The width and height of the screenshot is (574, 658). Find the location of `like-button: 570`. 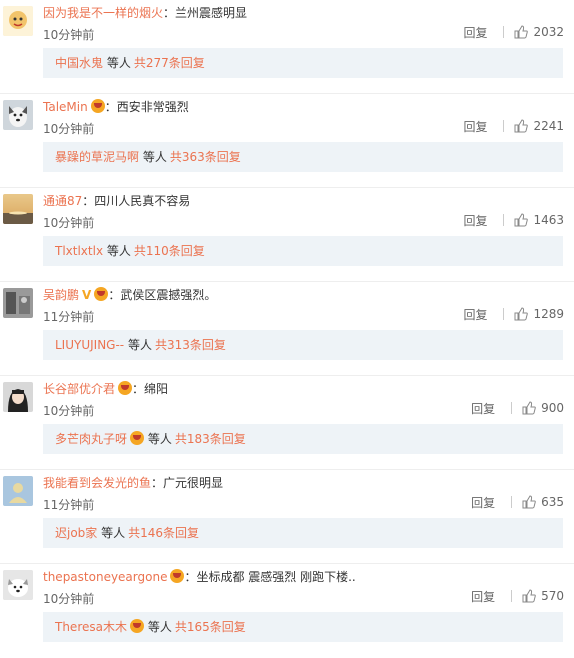

like-button: 570 is located at coordinates (543, 596).